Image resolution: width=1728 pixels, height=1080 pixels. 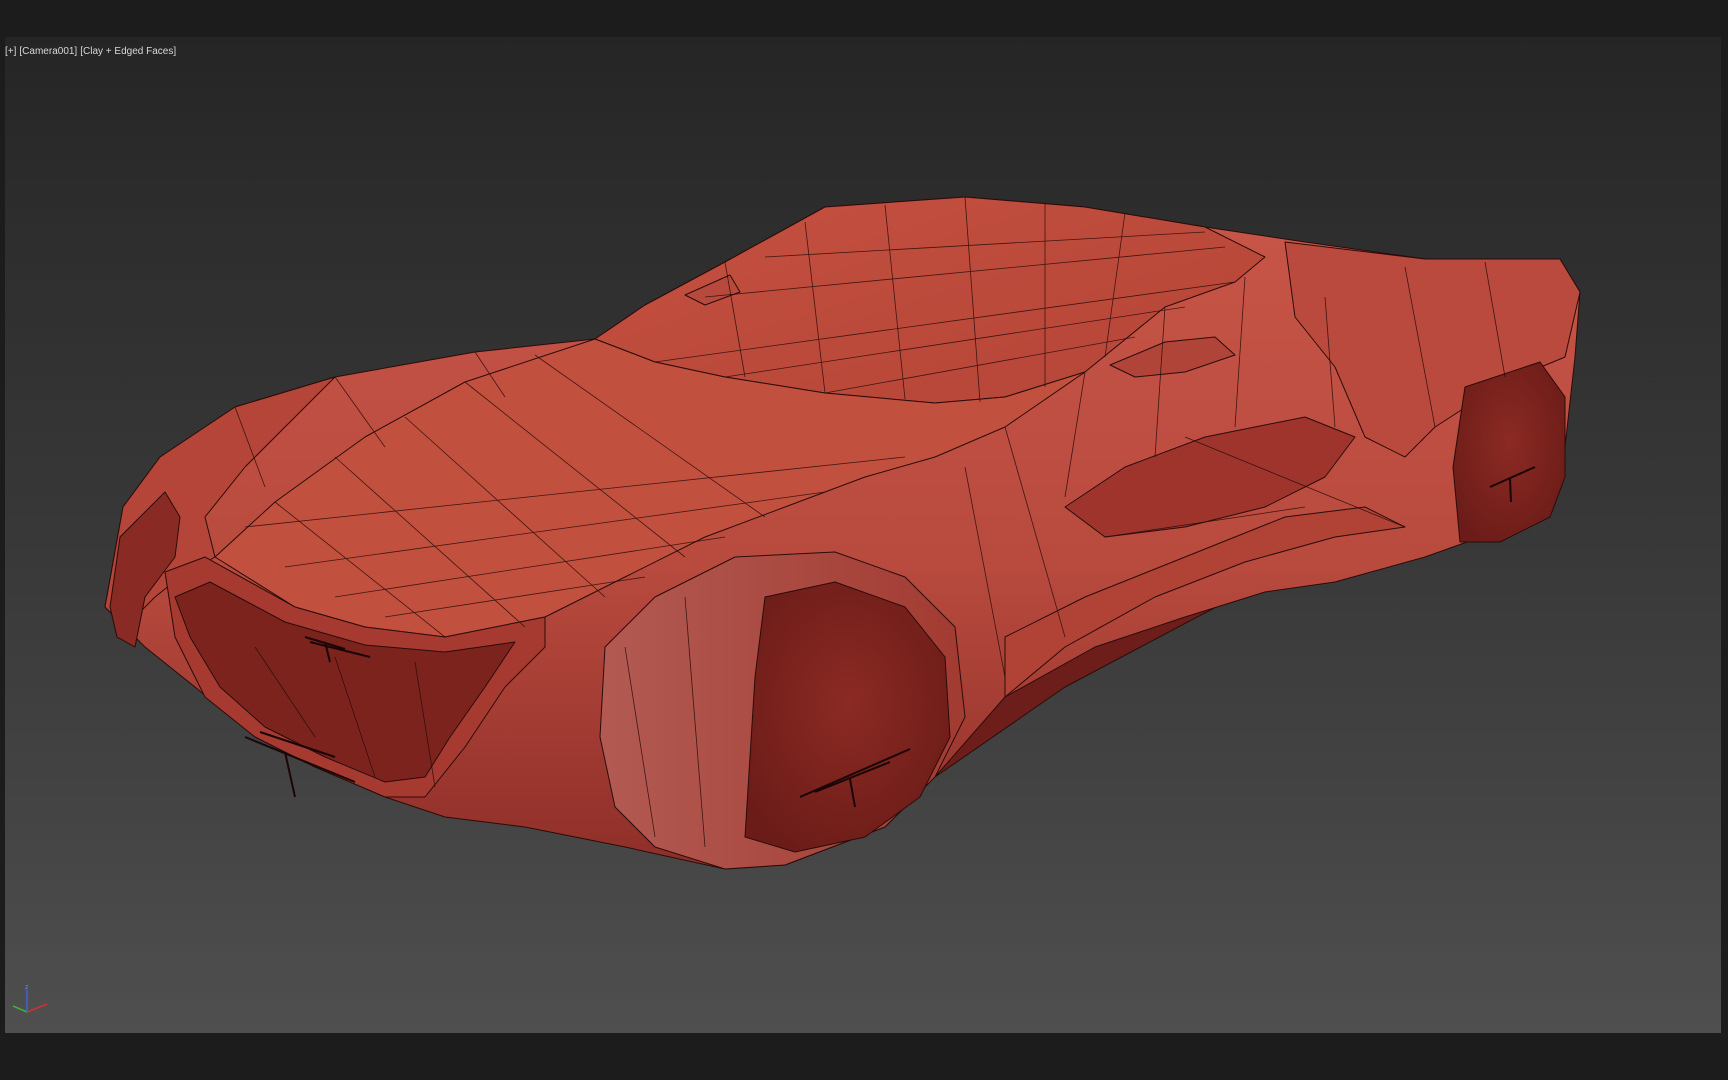 I want to click on axis-x-line, so click(x=37, y=1008).